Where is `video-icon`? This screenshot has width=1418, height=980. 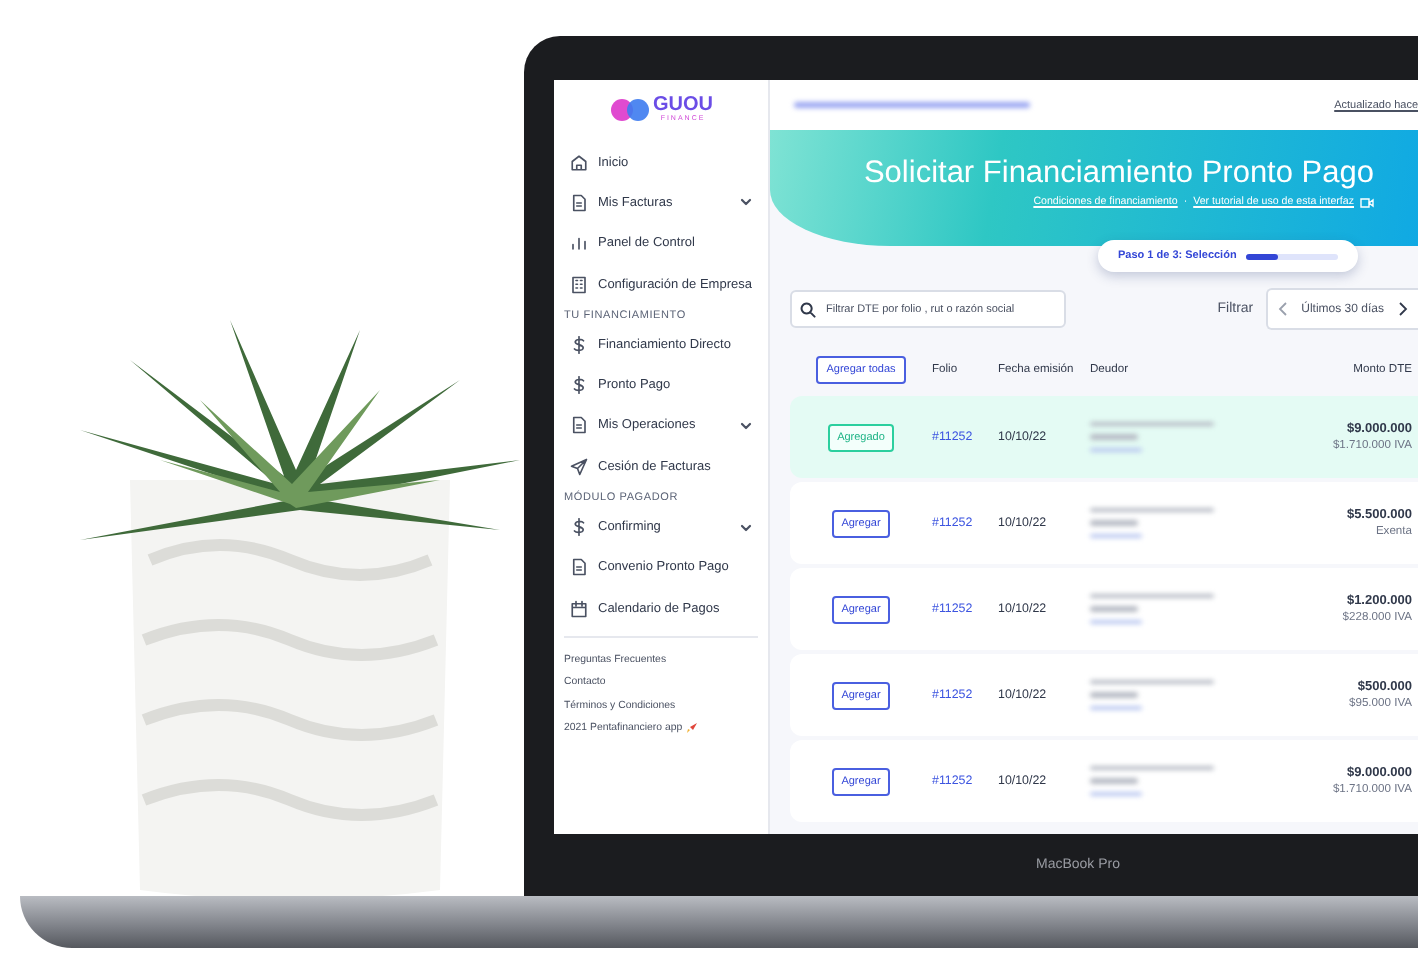
video-icon is located at coordinates (1367, 202).